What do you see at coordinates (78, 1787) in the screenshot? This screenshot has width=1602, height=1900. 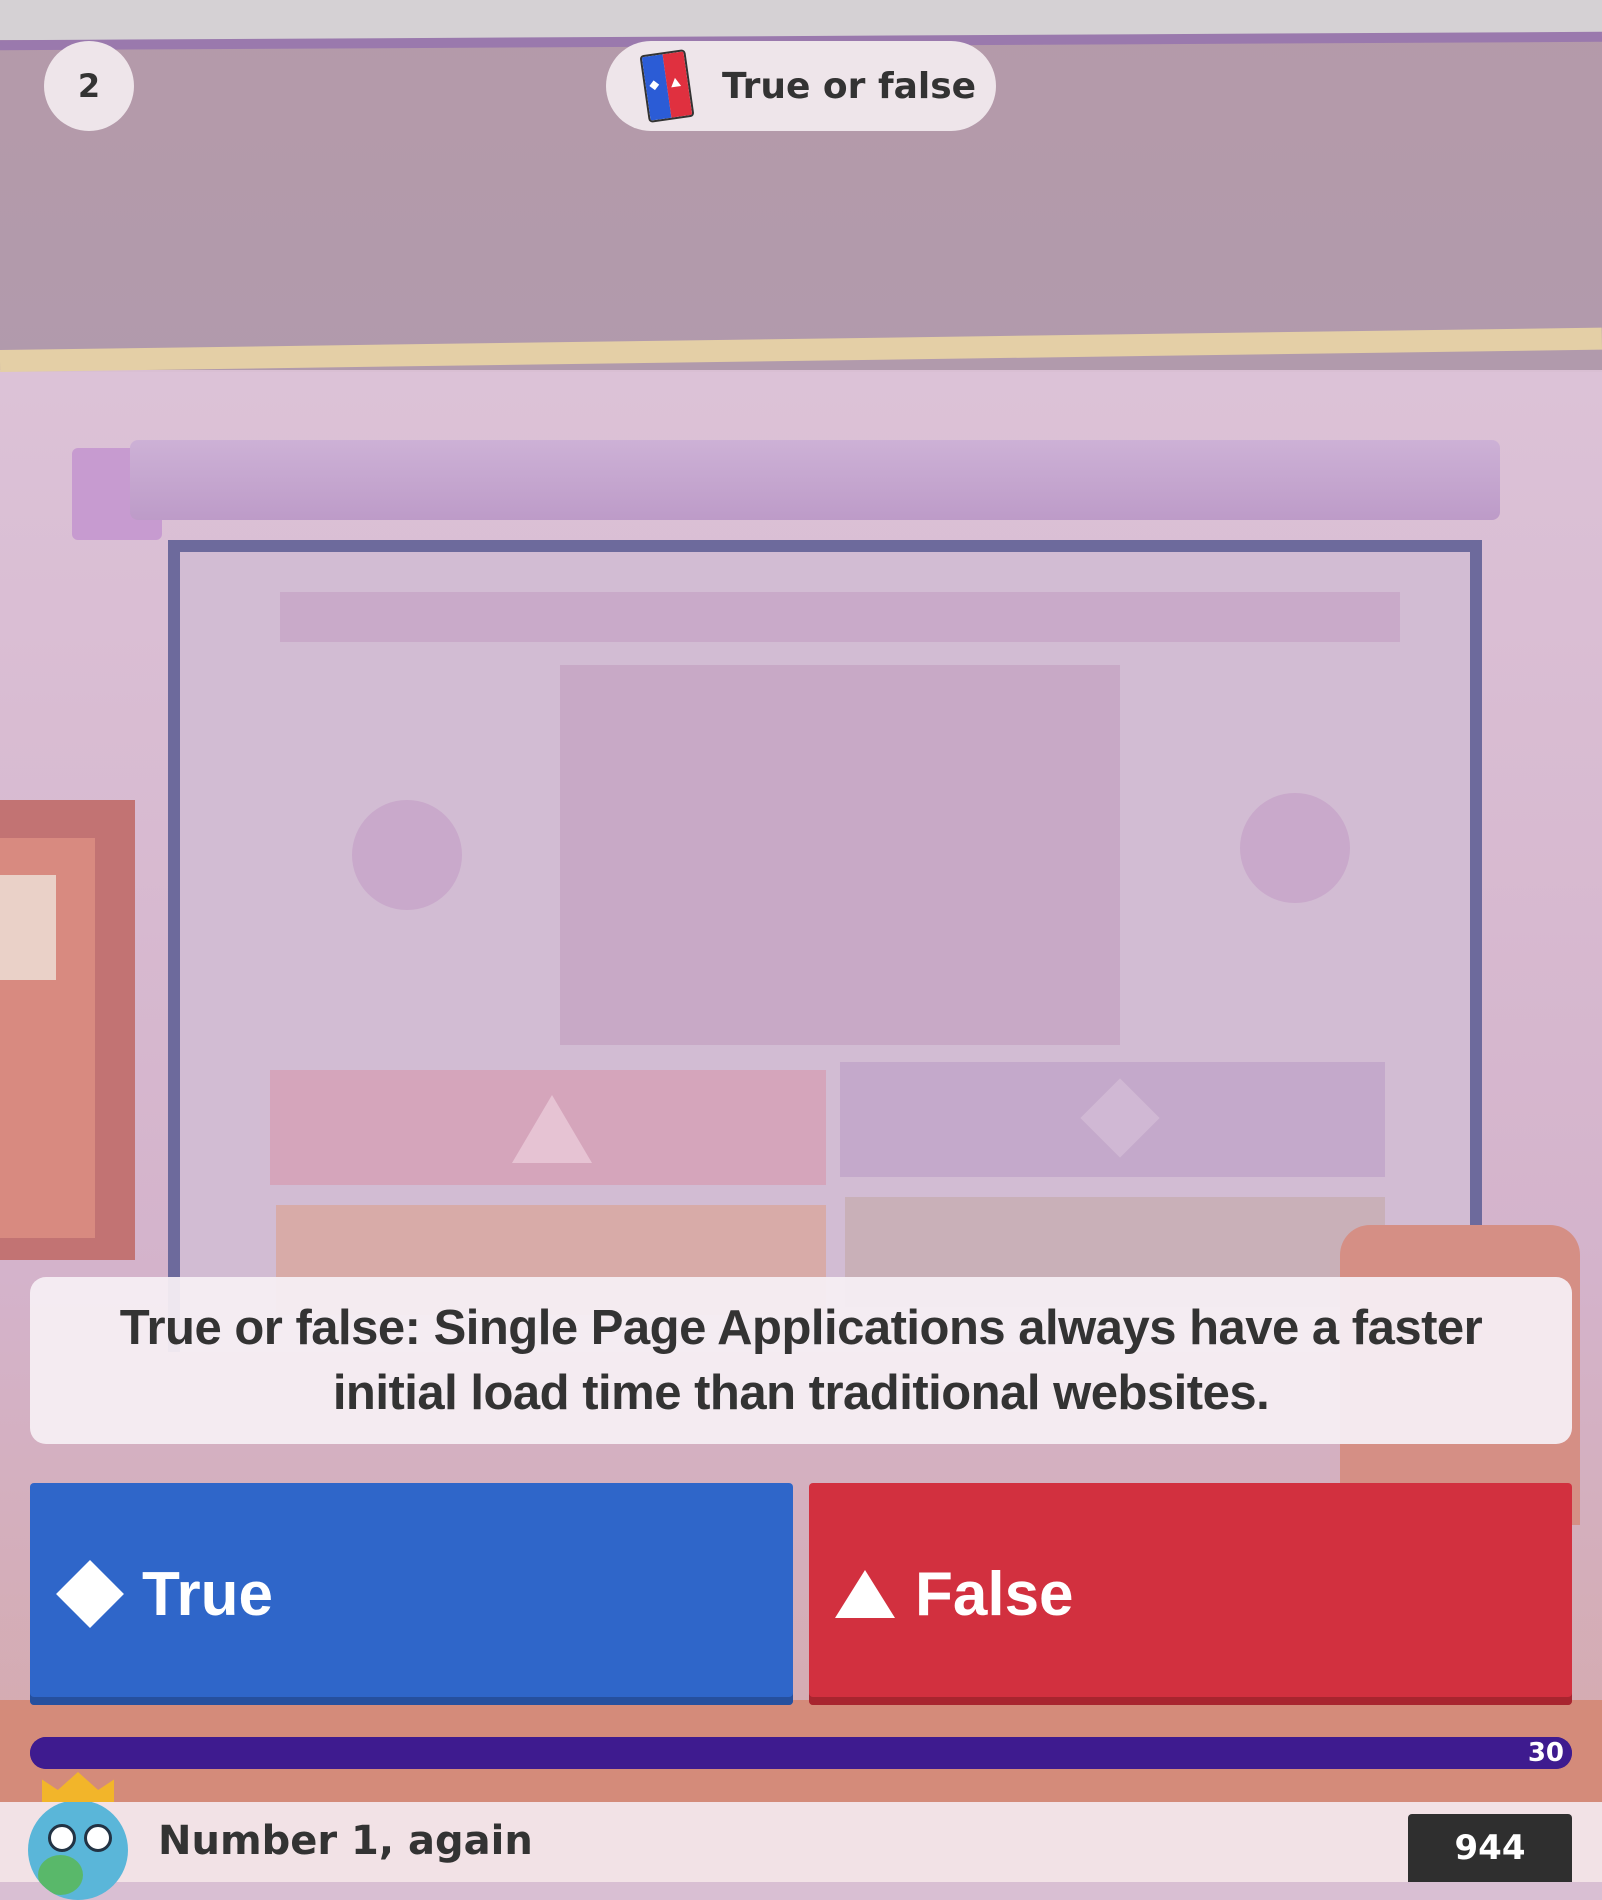 I see `crown-icon` at bounding box center [78, 1787].